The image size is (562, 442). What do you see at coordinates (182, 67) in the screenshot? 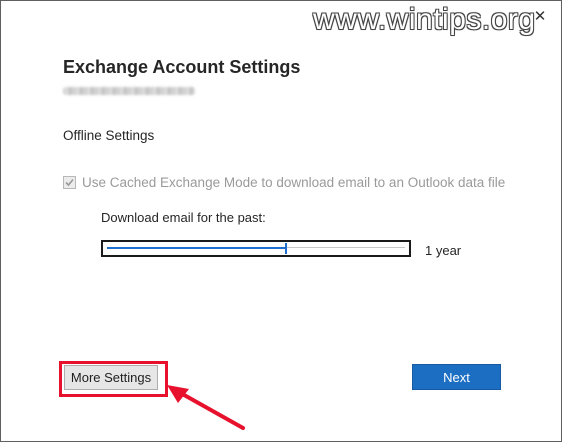
I see `dialog-title: Exchange Account Settings` at bounding box center [182, 67].